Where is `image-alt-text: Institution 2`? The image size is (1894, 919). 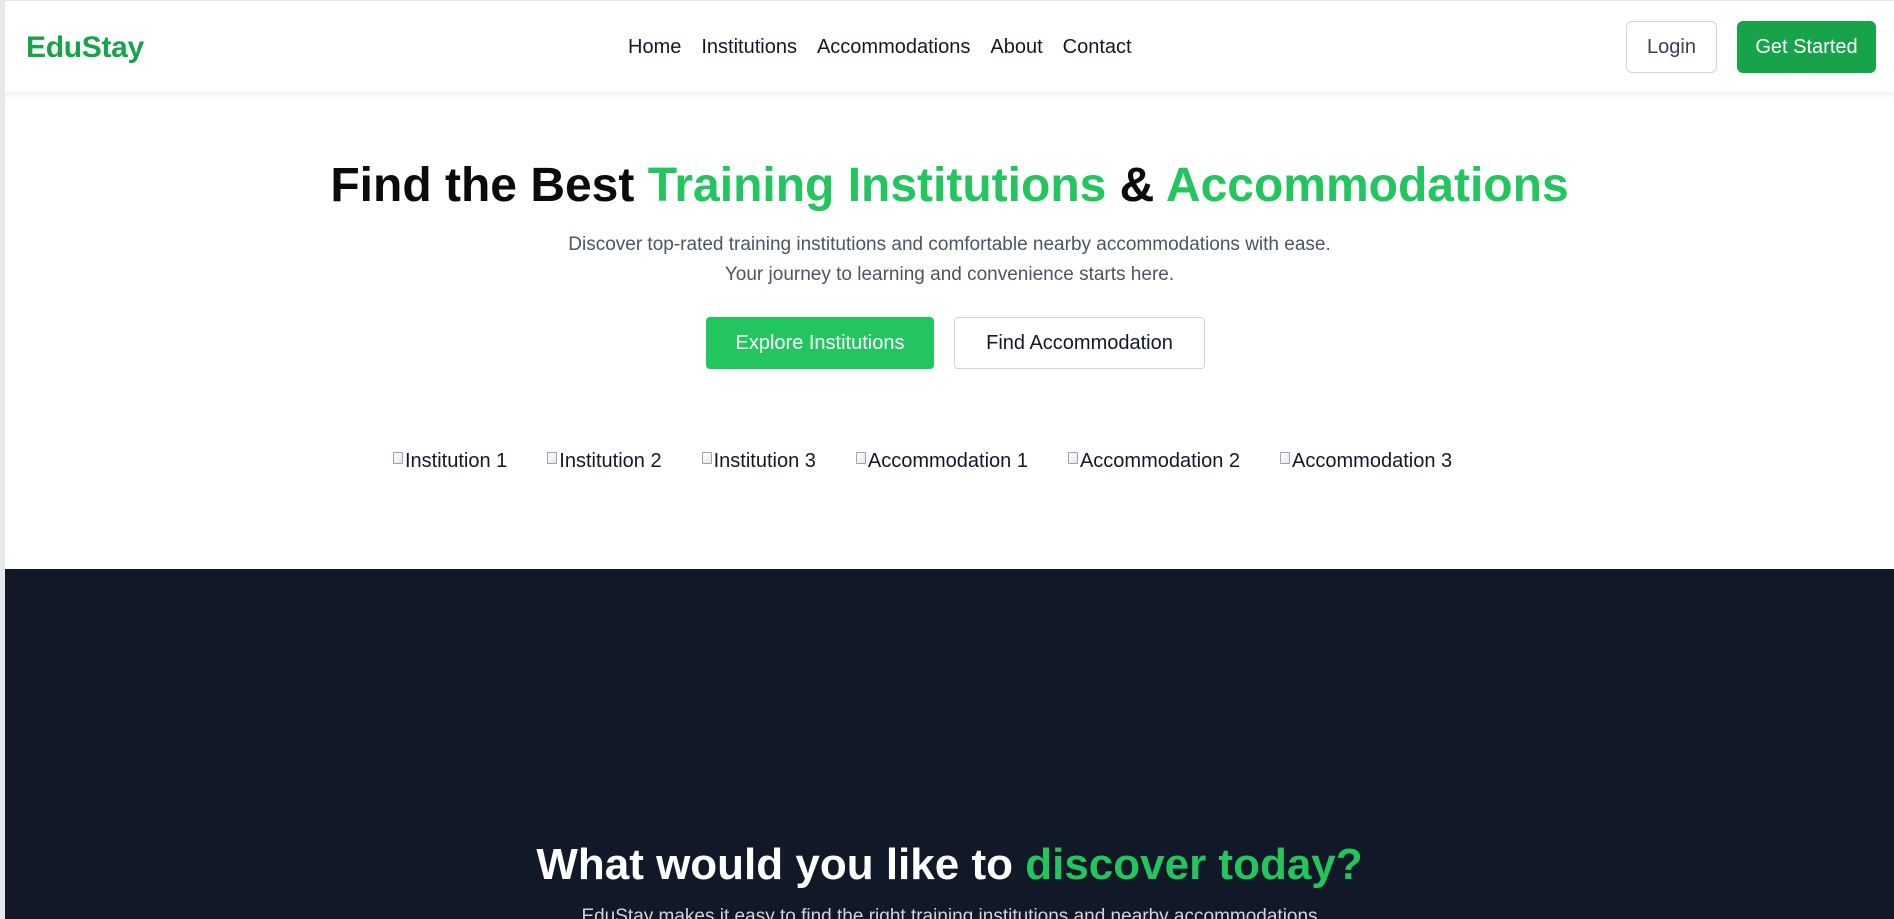
image-alt-text: Institution 2 is located at coordinates (610, 461).